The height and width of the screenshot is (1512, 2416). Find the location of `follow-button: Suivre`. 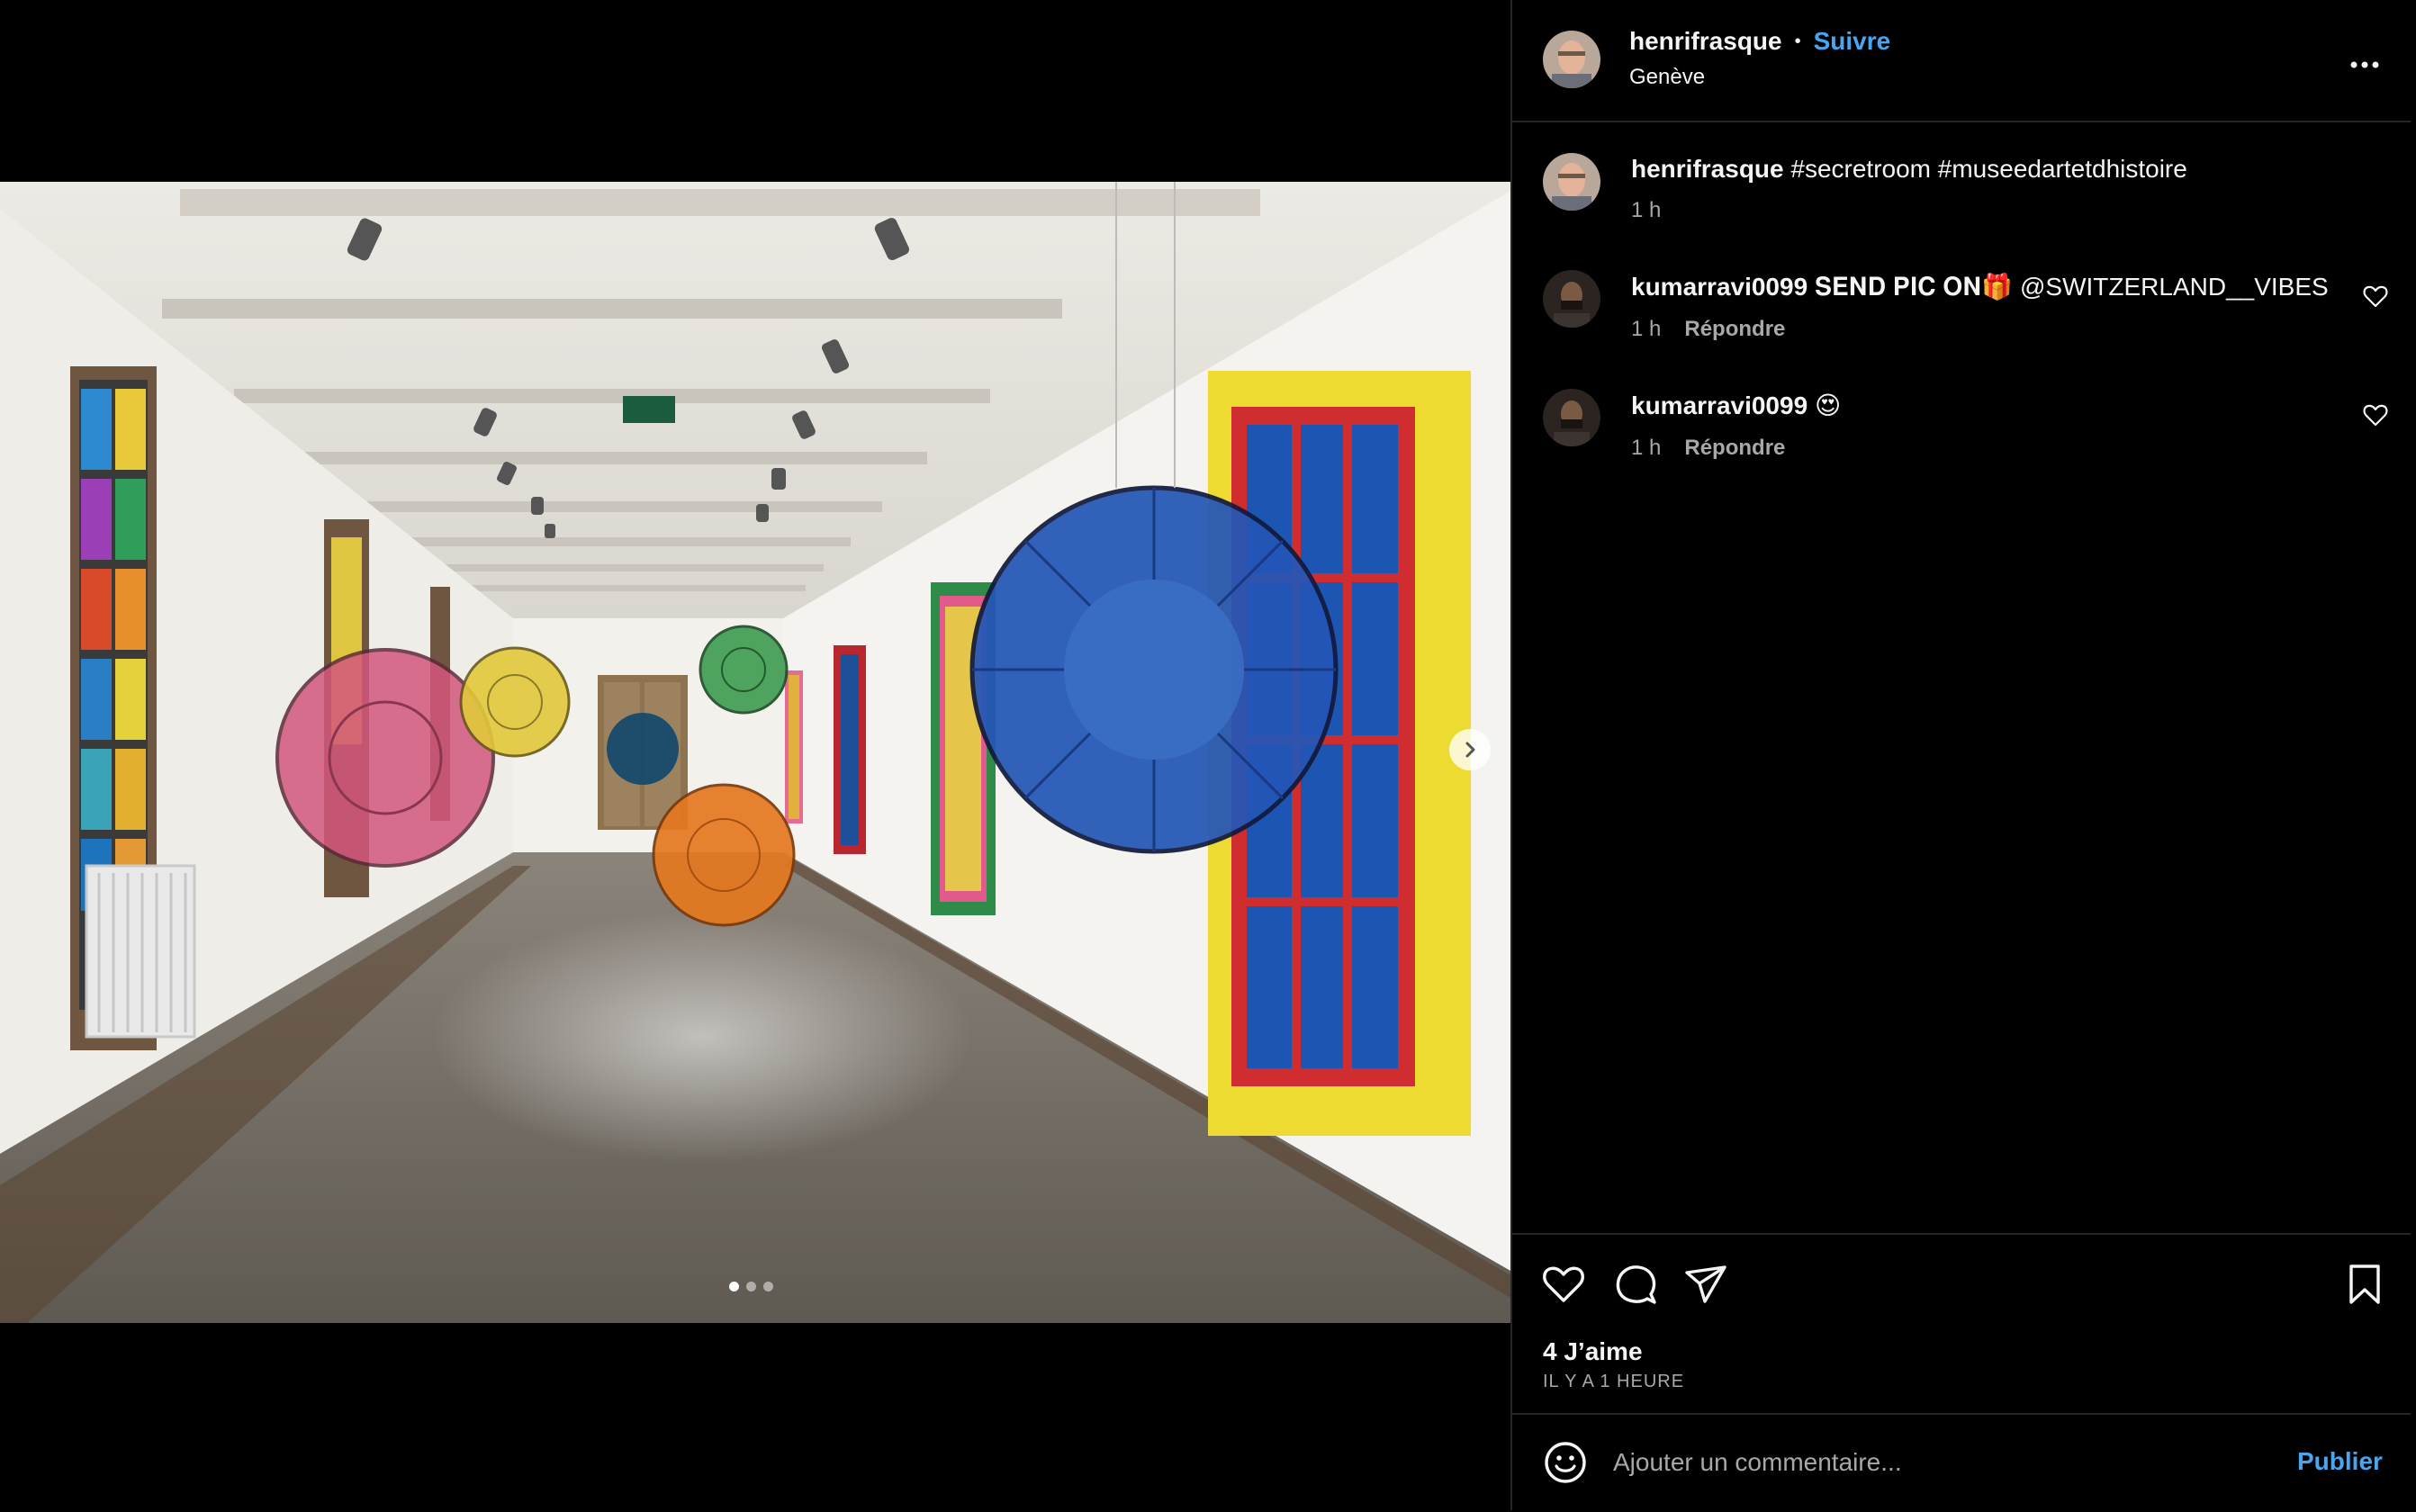

follow-button: Suivre is located at coordinates (1853, 42).